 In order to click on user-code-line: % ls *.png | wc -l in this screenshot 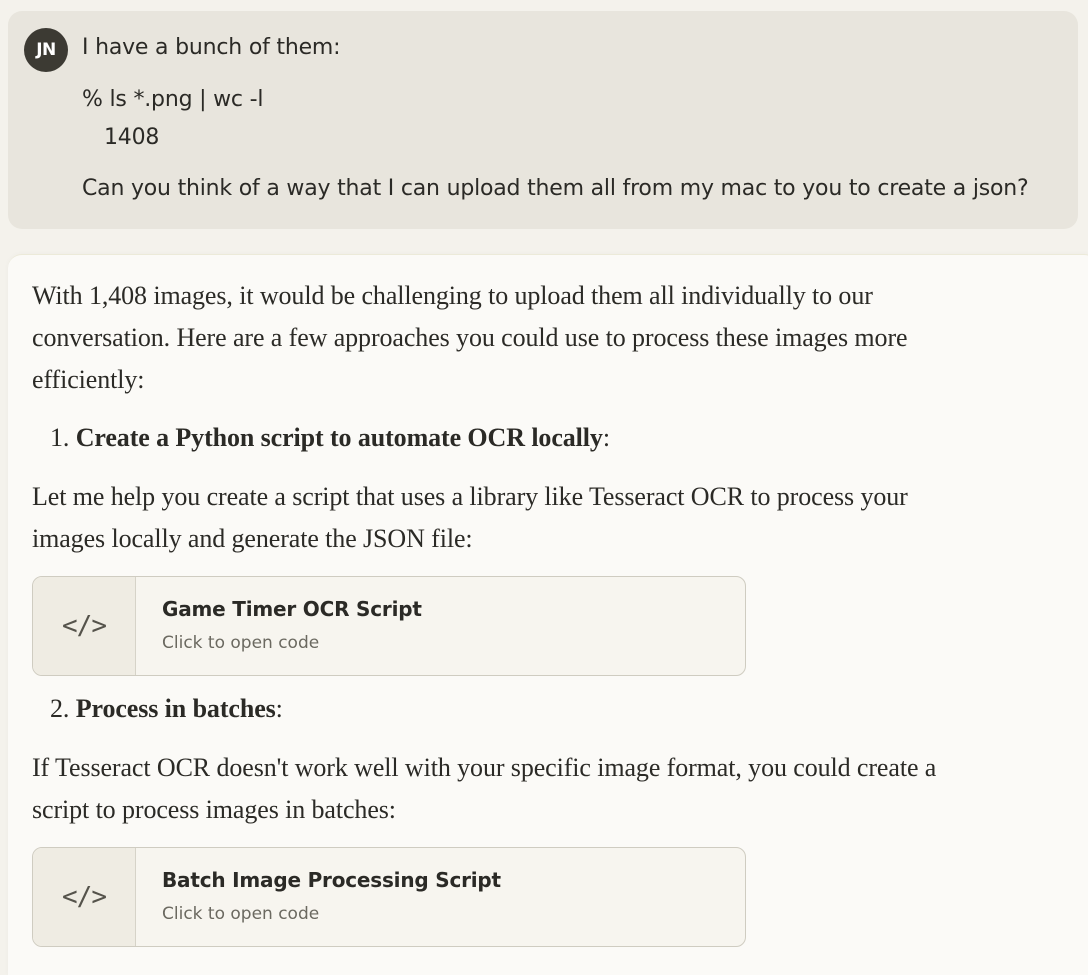, I will do `click(173, 99)`.